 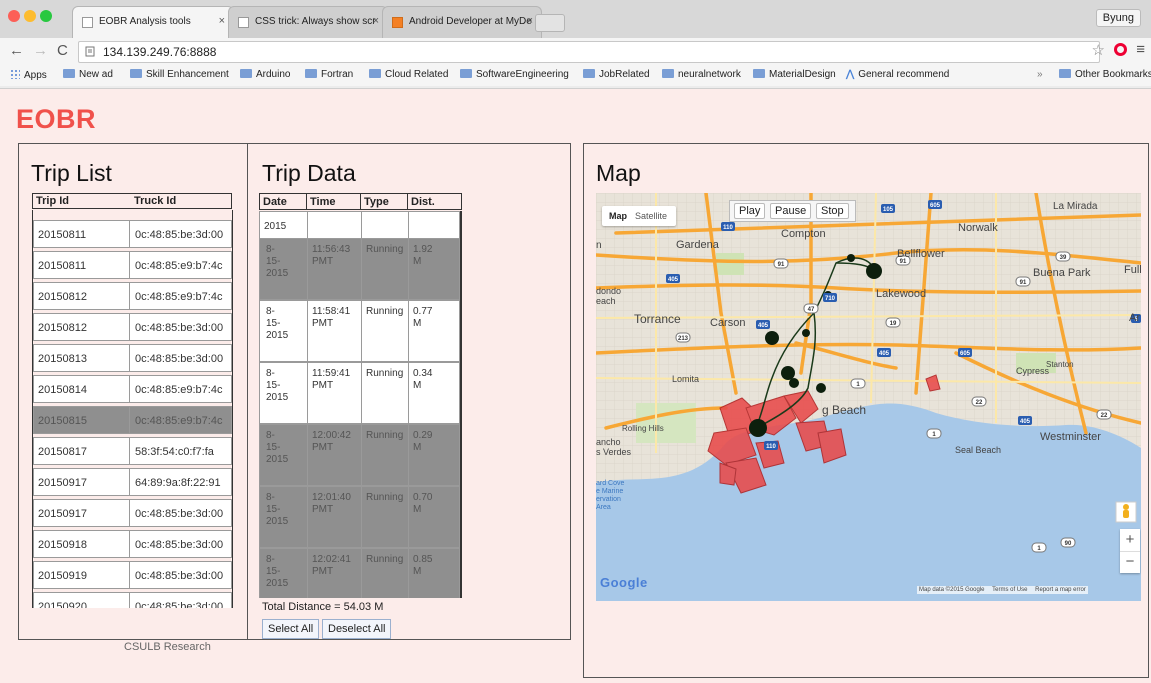 What do you see at coordinates (132, 327) in the screenshot?
I see `table-row: 20150812 0c:48:85:be:3d:00` at bounding box center [132, 327].